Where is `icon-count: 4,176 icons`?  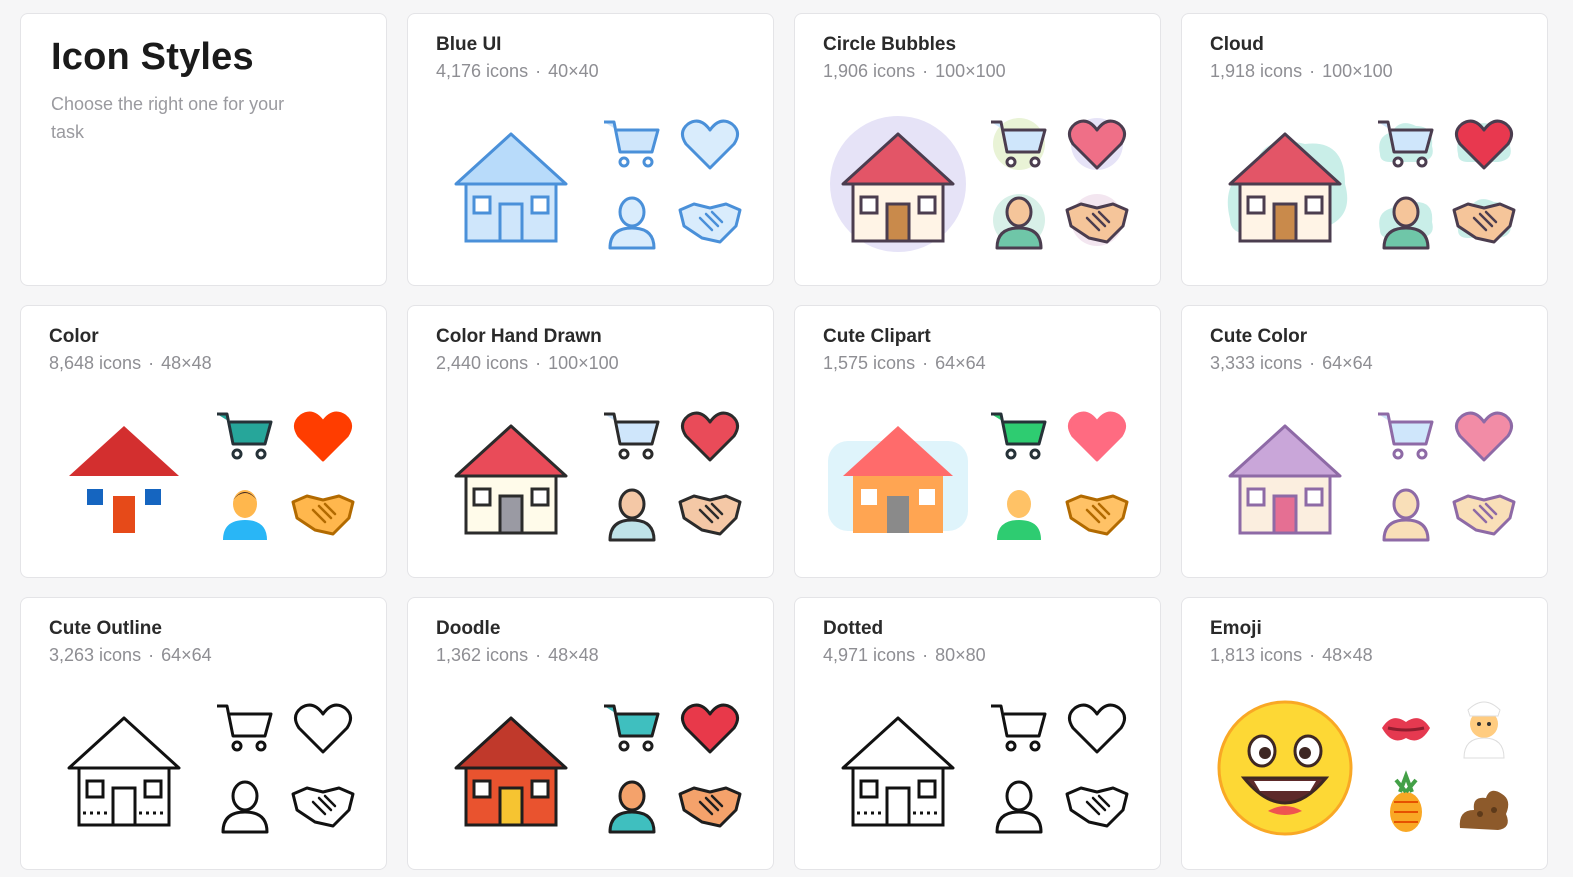
icon-count: 4,176 icons is located at coordinates (482, 71).